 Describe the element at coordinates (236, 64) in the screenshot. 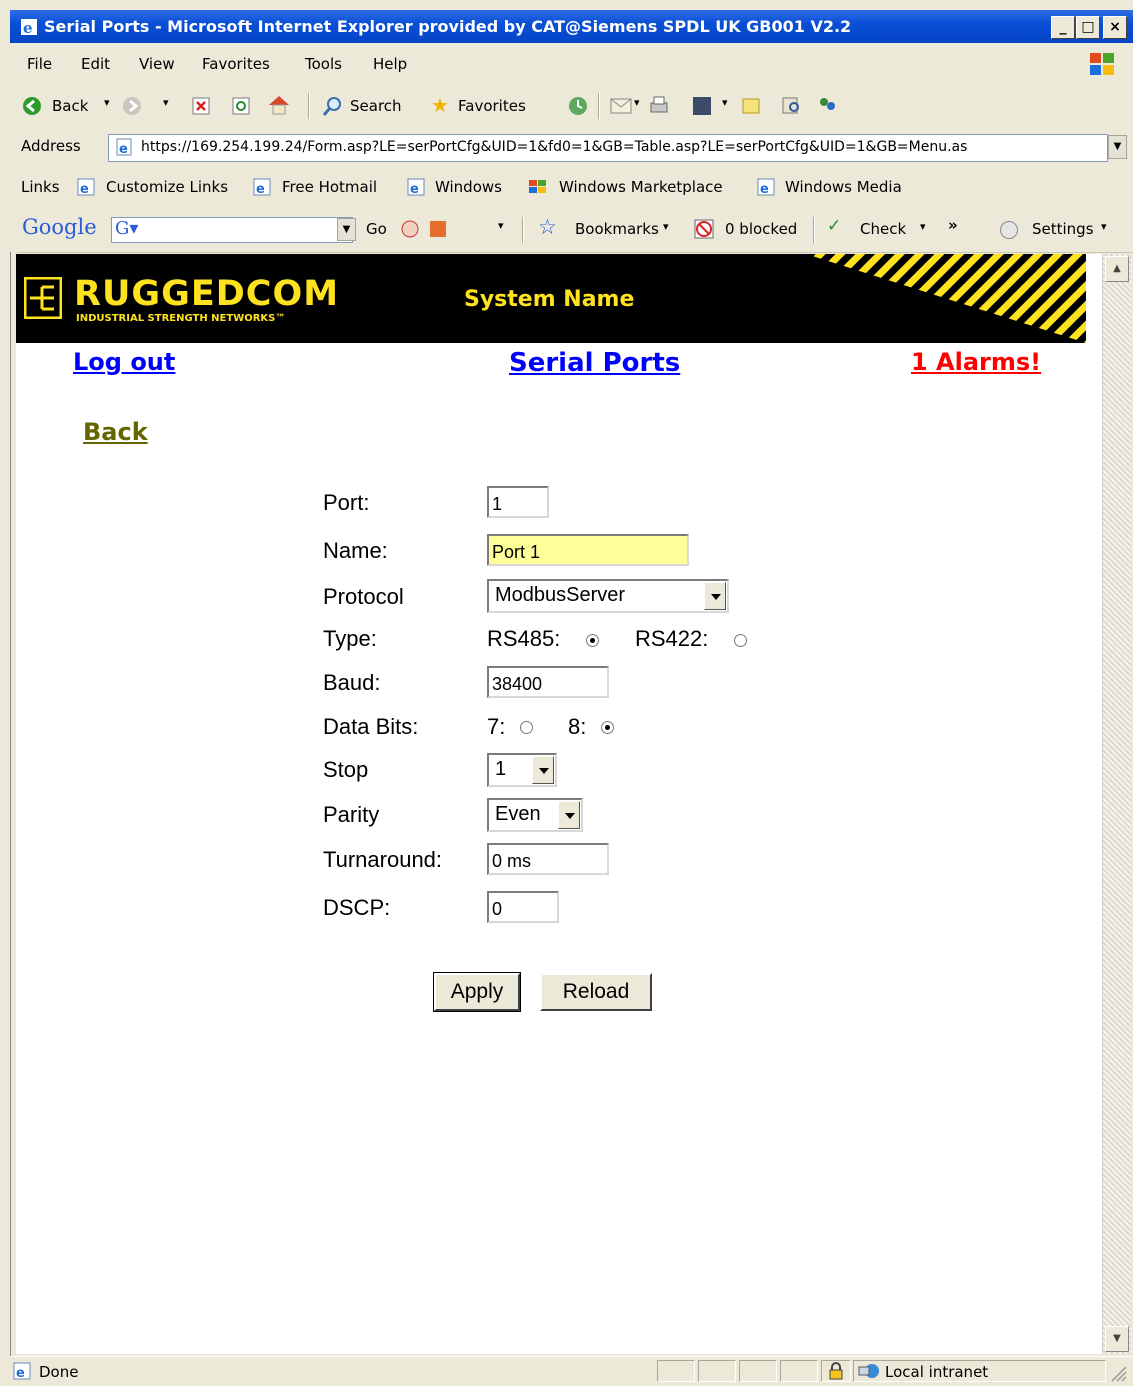

I see `menu-favorites: Favorites` at that location.